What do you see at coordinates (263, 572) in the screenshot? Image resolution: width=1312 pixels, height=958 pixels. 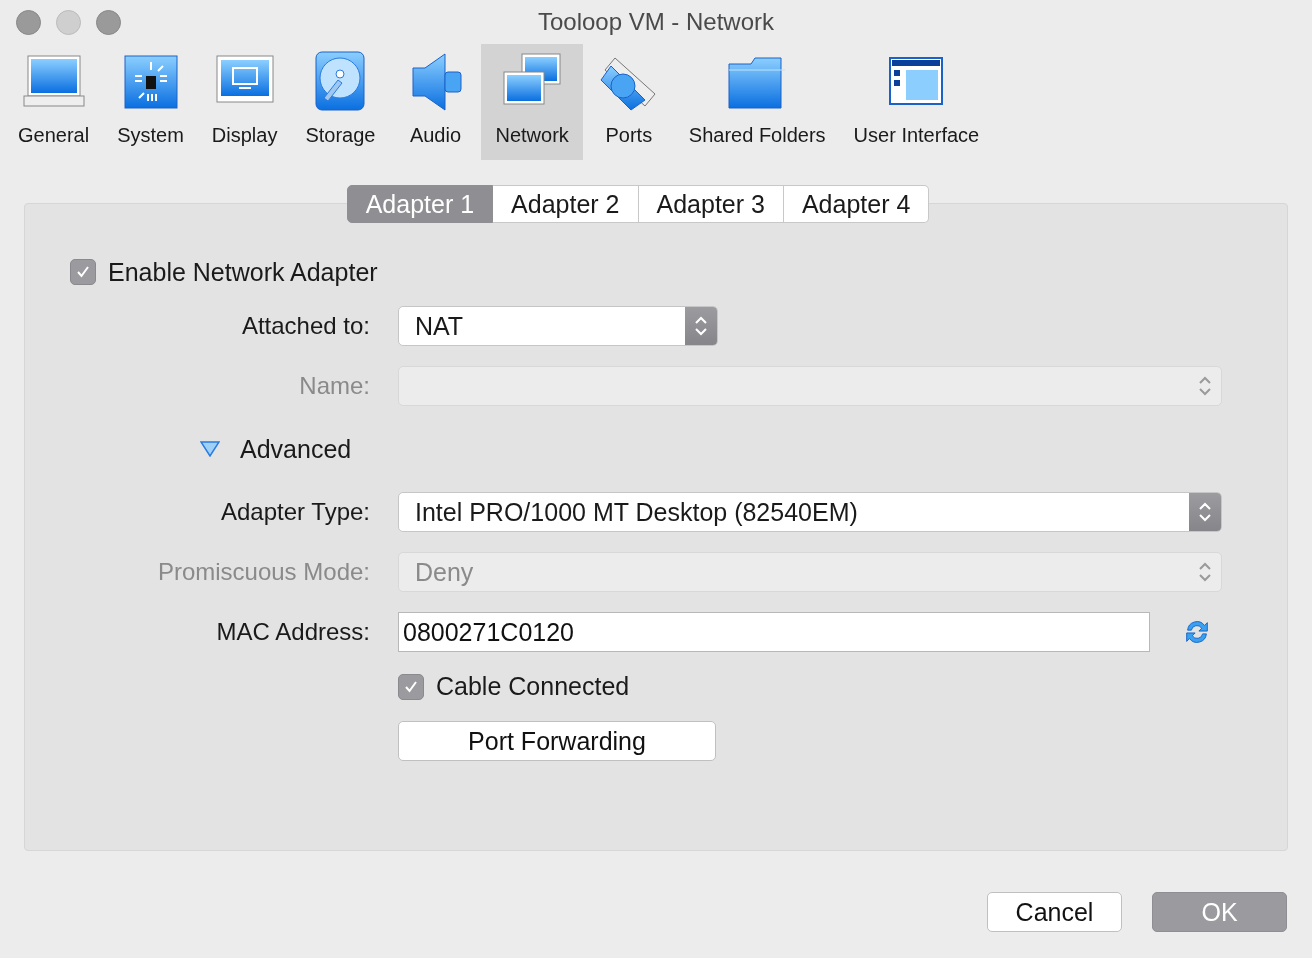 I see `field-label: Promiscuous Mode:` at bounding box center [263, 572].